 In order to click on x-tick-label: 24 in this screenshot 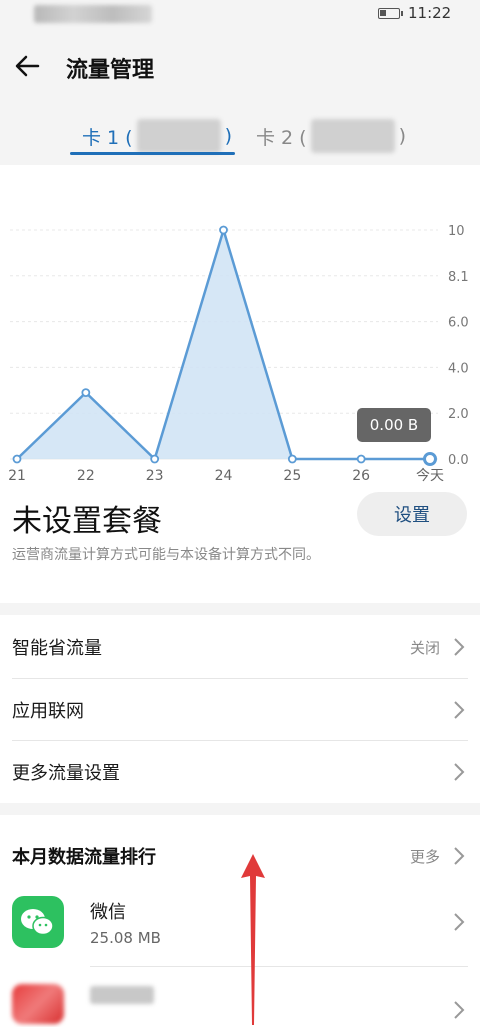, I will do `click(224, 476)`.